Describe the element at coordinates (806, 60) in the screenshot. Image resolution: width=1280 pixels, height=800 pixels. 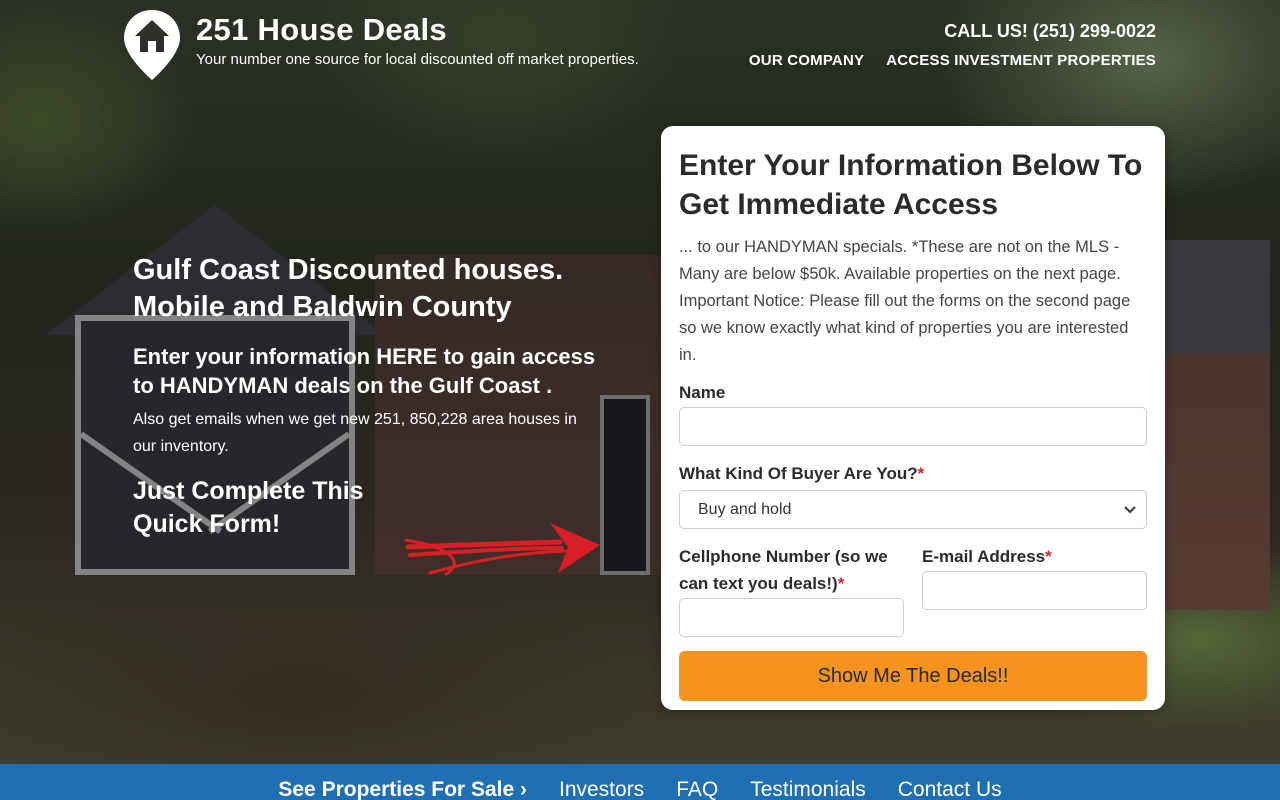
I see `nav-our-company: OUR COMPANY` at that location.